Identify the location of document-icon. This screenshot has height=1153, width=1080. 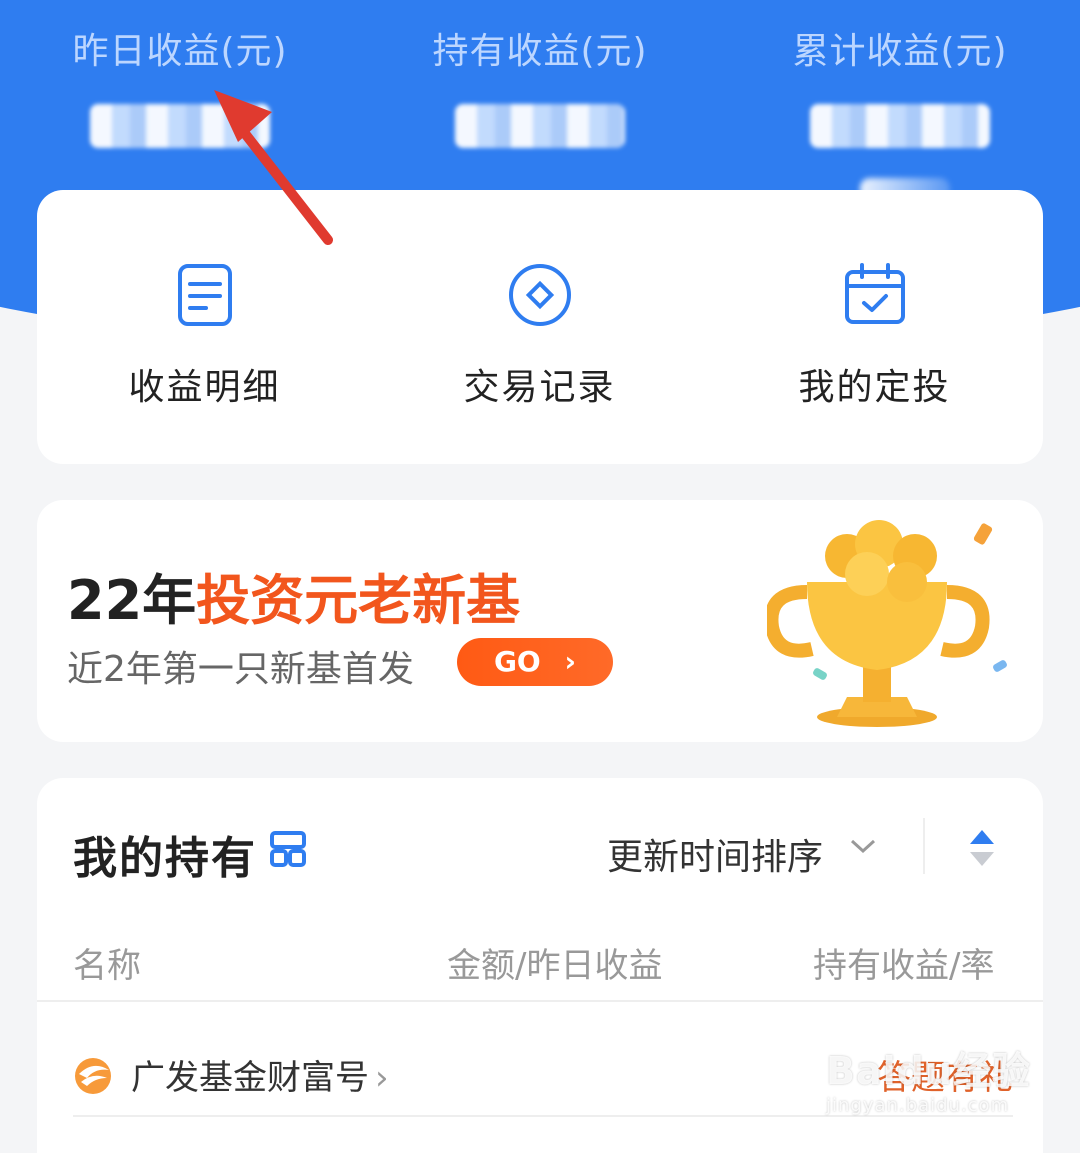
(204, 295).